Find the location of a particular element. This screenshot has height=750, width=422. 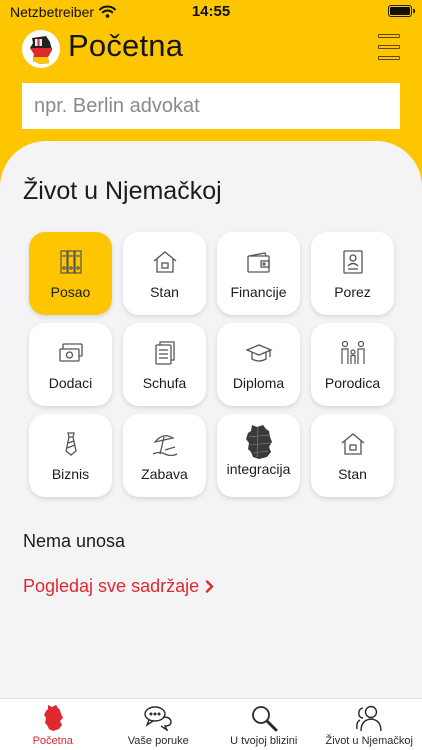

tab-label: Život u Njemačkoj is located at coordinates (369, 741).